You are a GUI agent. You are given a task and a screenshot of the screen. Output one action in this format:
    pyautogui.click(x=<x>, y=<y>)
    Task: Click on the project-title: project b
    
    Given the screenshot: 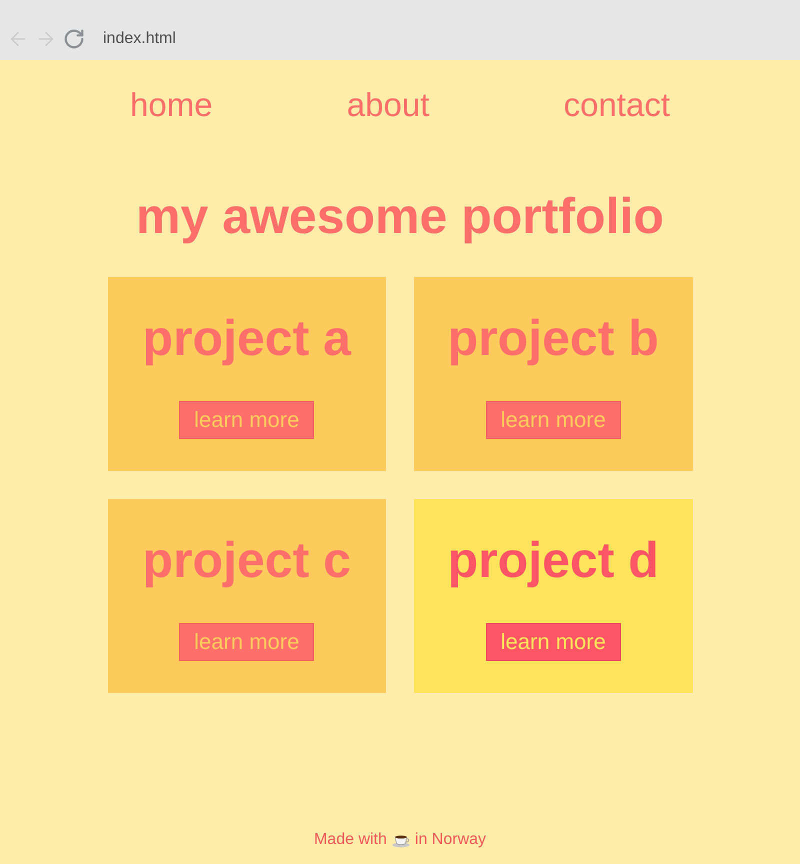 What is the action you would take?
    pyautogui.click(x=553, y=338)
    